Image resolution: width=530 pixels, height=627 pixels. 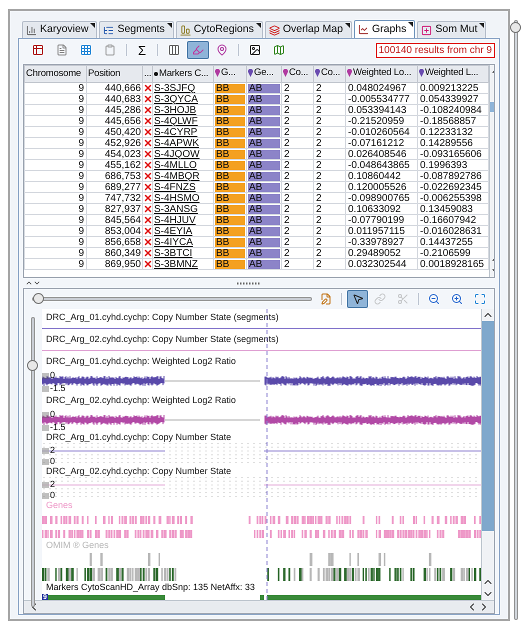 What do you see at coordinates (382, 264) in the screenshot?
I see `table-cell: 0.032302544` at bounding box center [382, 264].